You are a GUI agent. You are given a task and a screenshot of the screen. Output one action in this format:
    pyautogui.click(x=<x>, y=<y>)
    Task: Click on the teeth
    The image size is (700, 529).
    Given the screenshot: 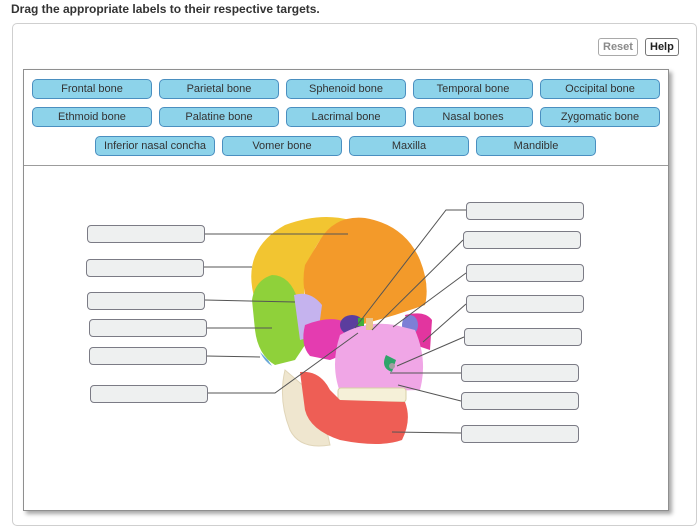 What is the action you would take?
    pyautogui.click(x=372, y=395)
    